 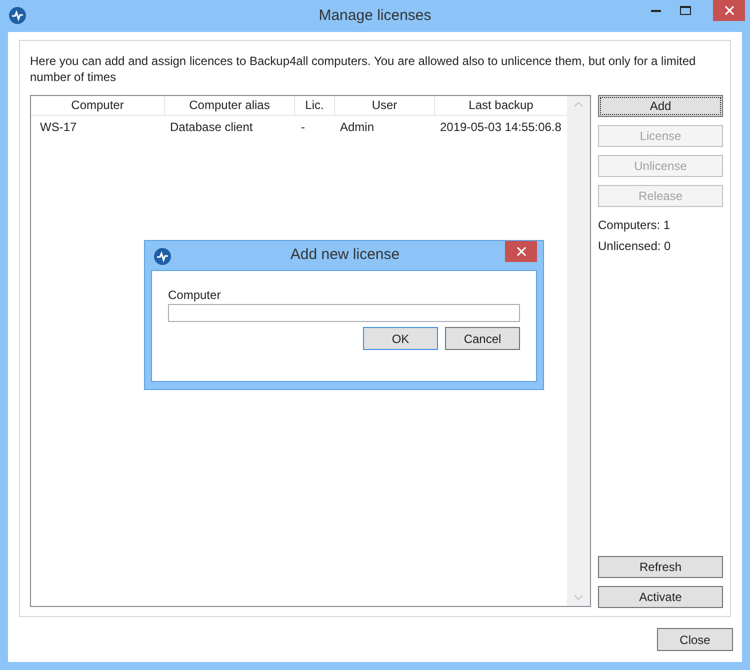 What do you see at coordinates (344, 313) in the screenshot?
I see `computer-input-field` at bounding box center [344, 313].